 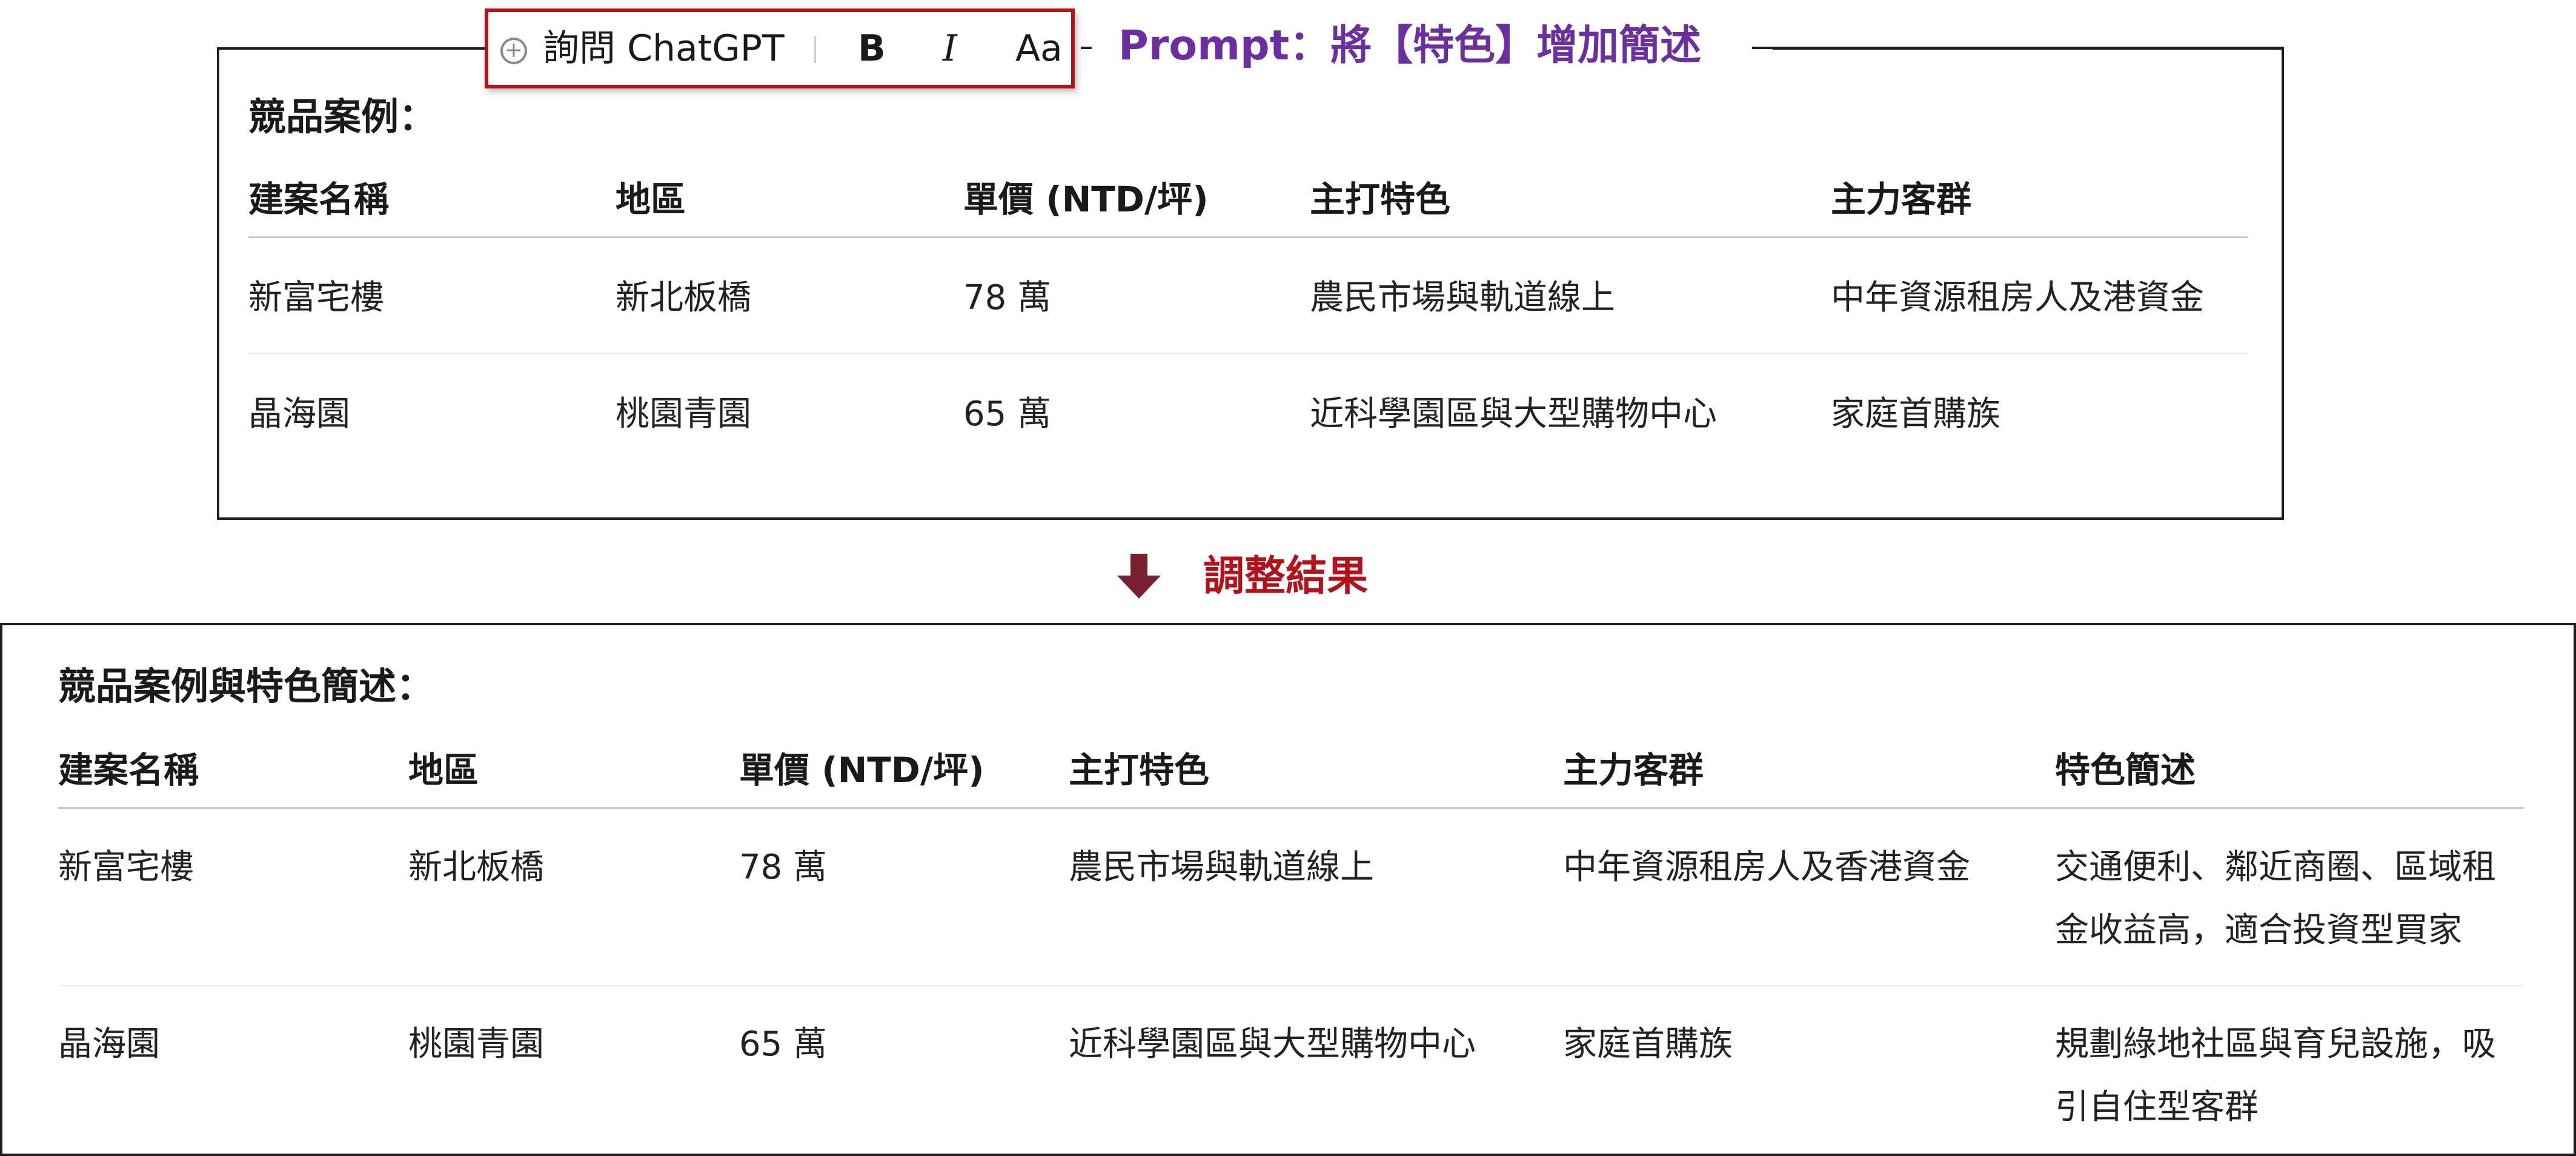 What do you see at coordinates (513, 51) in the screenshot?
I see `plus-circle-icon: +` at bounding box center [513, 51].